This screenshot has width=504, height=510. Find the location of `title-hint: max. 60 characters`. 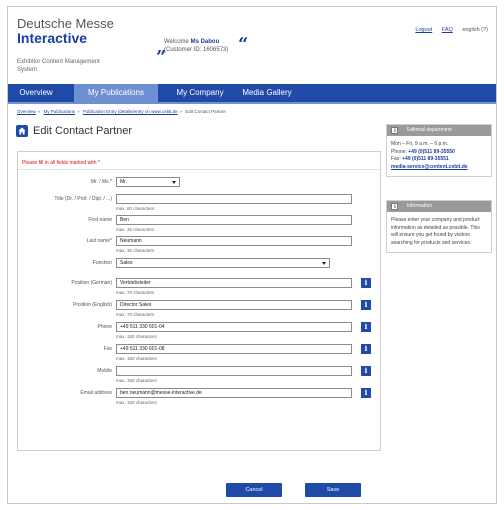

title-hint: max. 60 characters is located at coordinates (135, 208).